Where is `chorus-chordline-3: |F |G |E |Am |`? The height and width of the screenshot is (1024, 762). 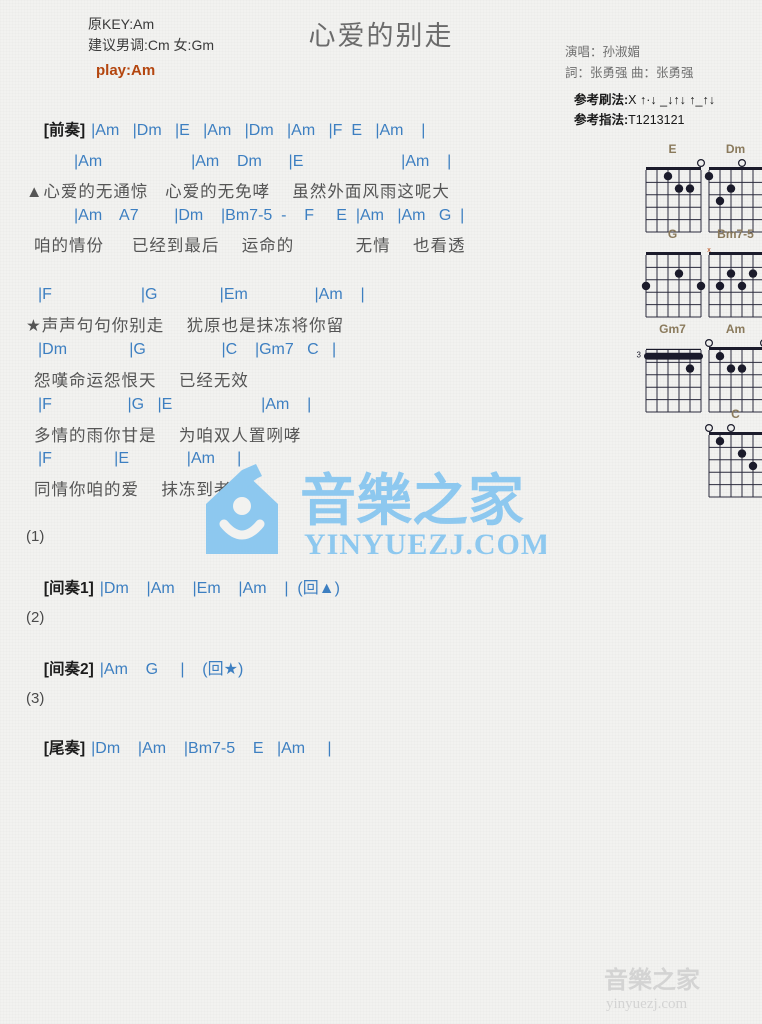
chorus-chordline-3: |F |G |E |Am | is located at coordinates (175, 404).